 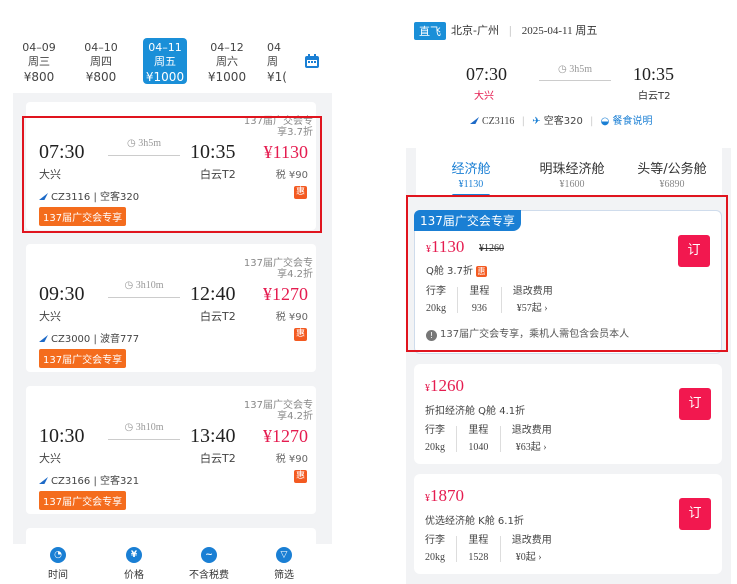 I want to click on miles-col: 里程 1528, so click(x=478, y=549).